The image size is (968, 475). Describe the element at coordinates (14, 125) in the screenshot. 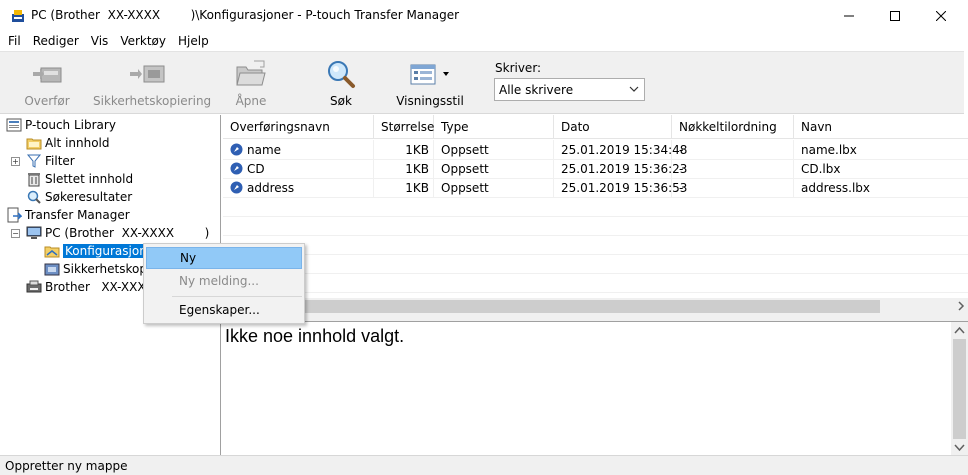

I see `library-icon` at that location.